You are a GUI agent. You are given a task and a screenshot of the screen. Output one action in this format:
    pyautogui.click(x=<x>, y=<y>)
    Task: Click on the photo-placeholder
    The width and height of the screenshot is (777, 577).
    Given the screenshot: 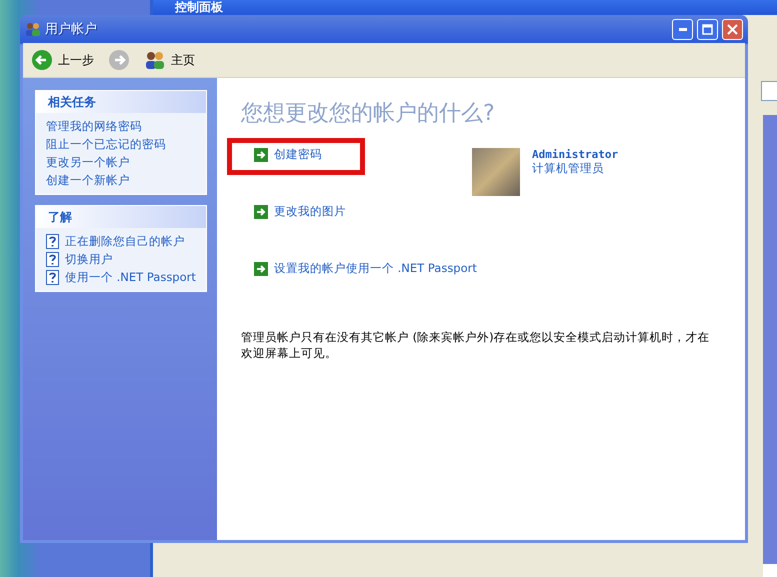 What is the action you would take?
    pyautogui.click(x=496, y=172)
    